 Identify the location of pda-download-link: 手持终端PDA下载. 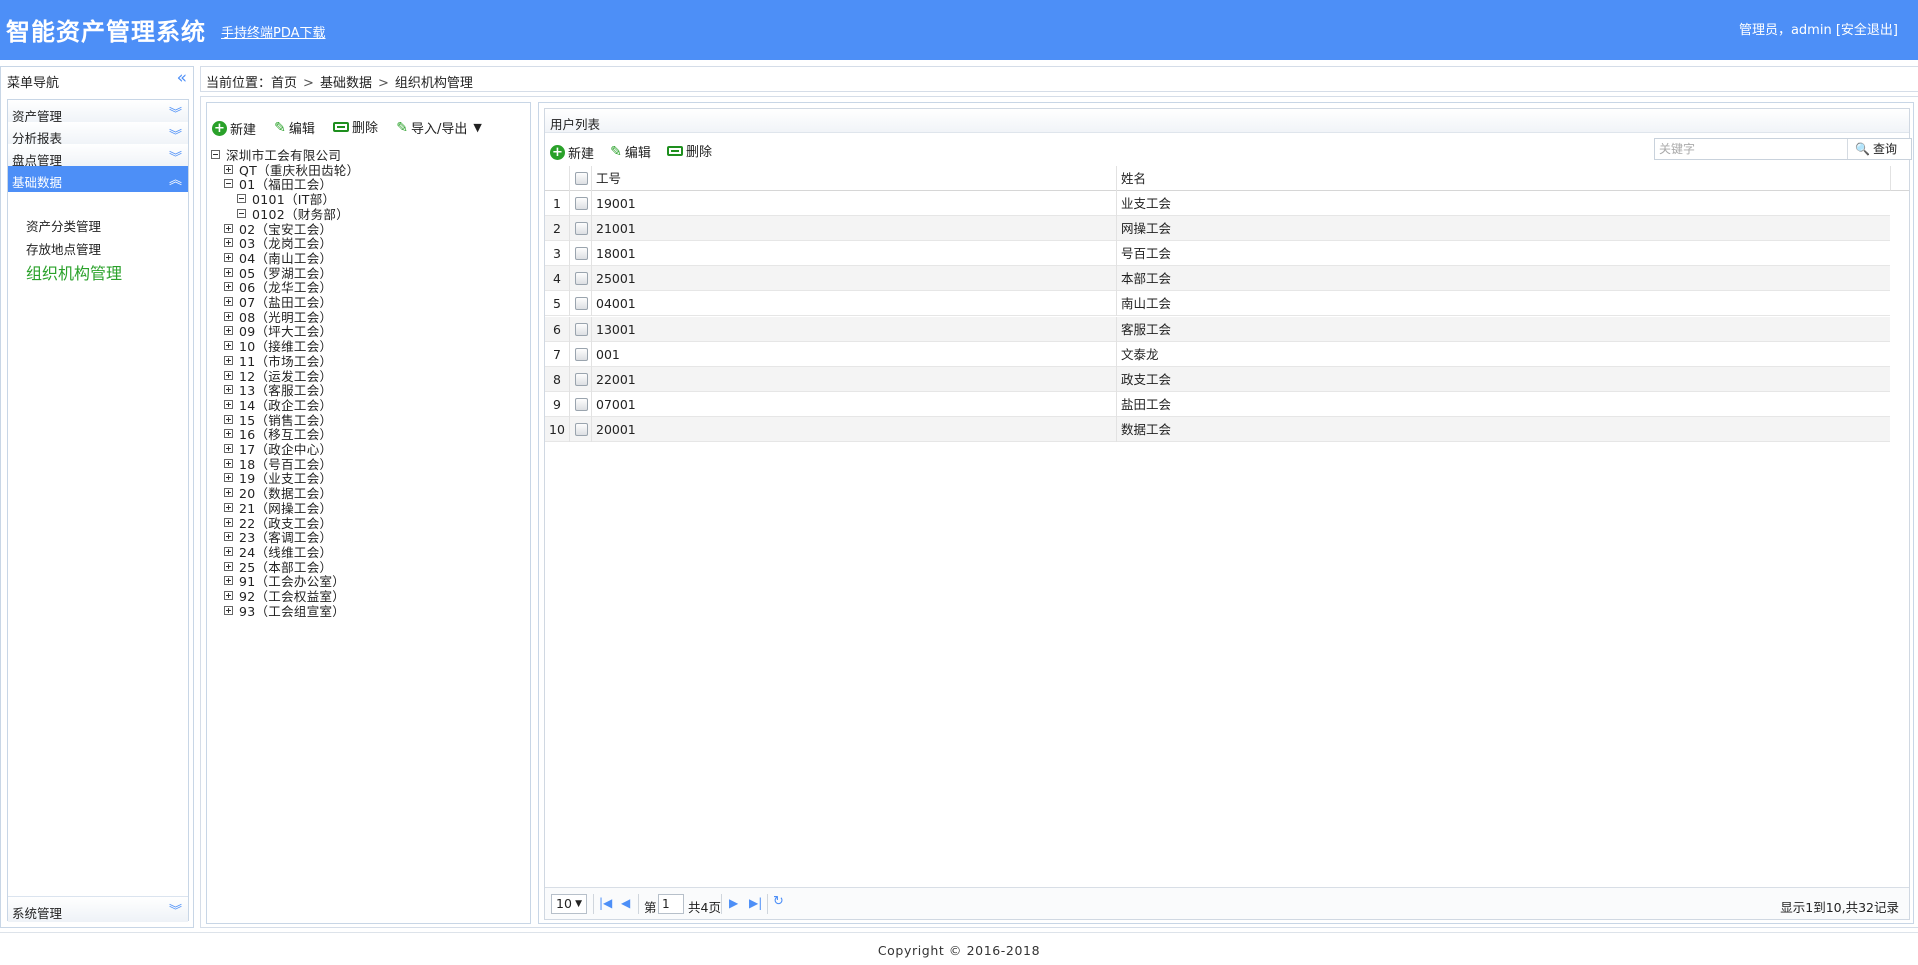
(273, 31).